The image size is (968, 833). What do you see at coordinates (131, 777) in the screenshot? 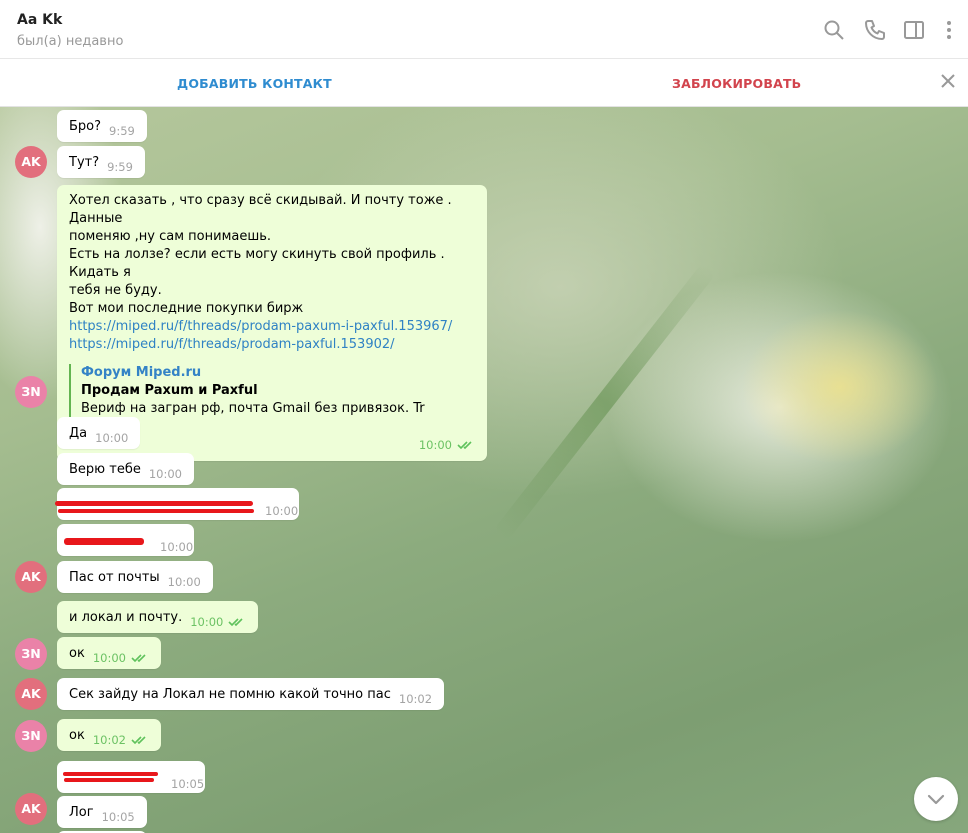
I see `message-bubble: 10:05` at bounding box center [131, 777].